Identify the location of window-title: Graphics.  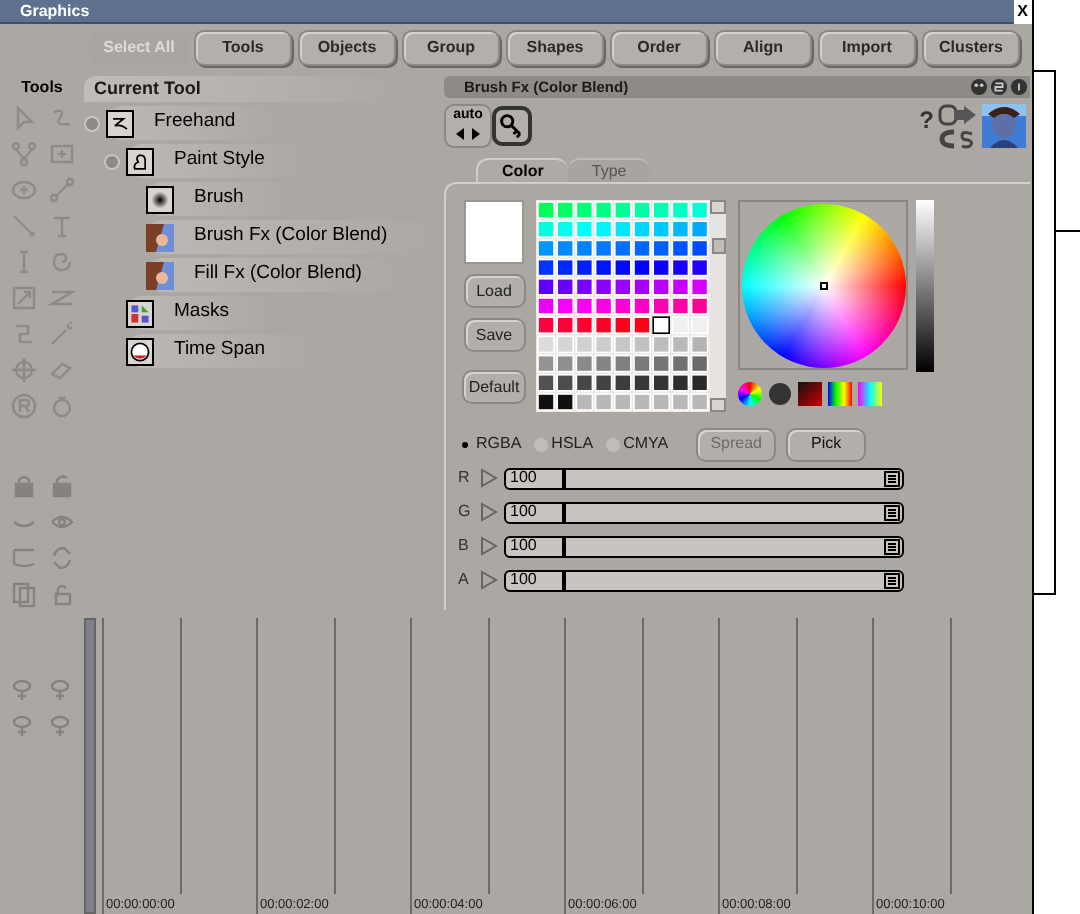
(54, 11).